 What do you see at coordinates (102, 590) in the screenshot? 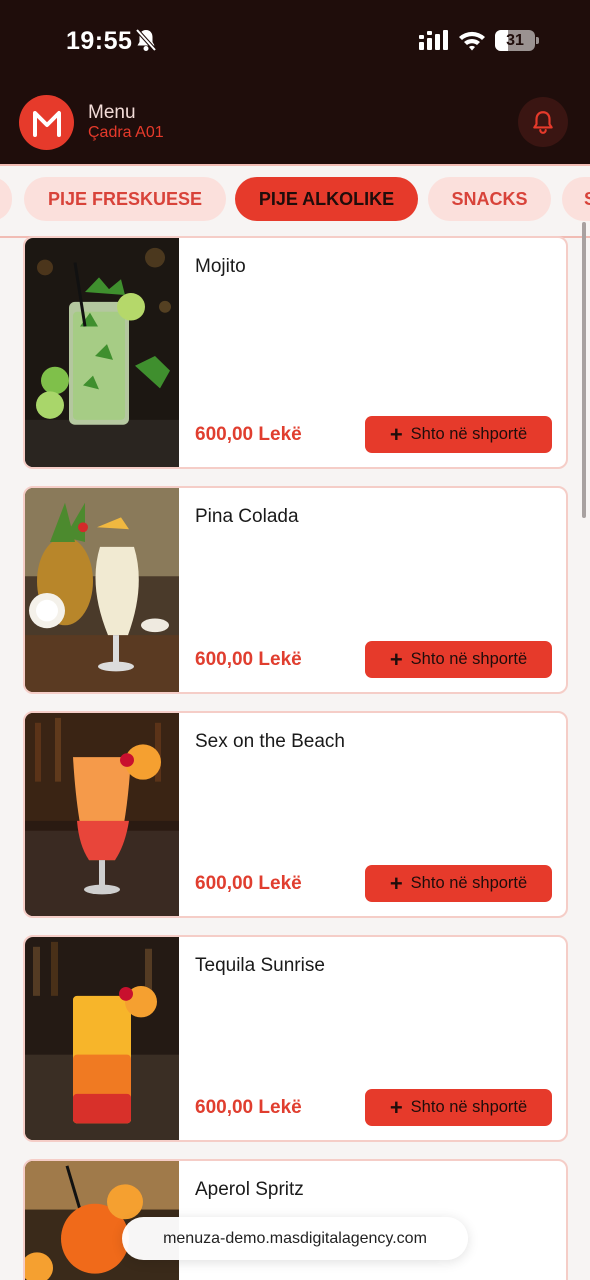
I see `product-image-pina-colada` at bounding box center [102, 590].